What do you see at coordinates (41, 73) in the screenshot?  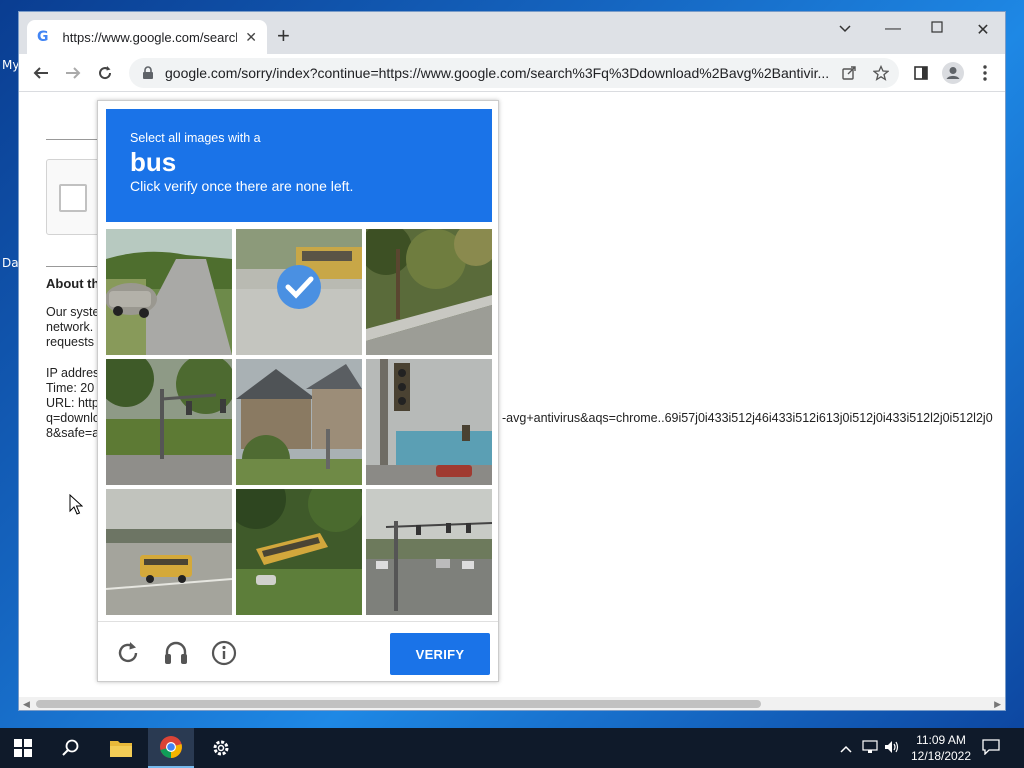 I see `back-arrow-icon` at bounding box center [41, 73].